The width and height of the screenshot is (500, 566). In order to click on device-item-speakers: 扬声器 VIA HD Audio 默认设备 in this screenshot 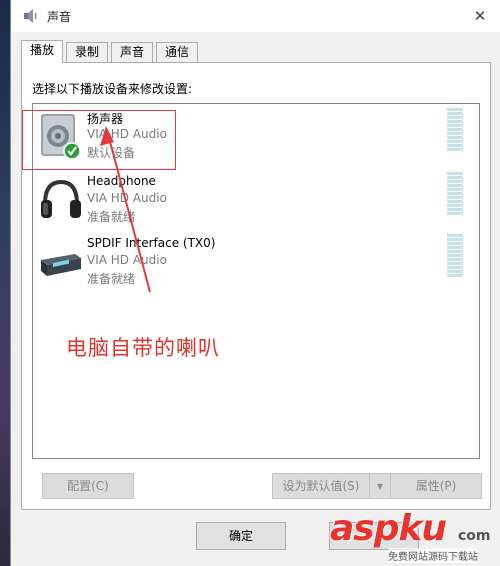, I will do `click(255, 138)`.